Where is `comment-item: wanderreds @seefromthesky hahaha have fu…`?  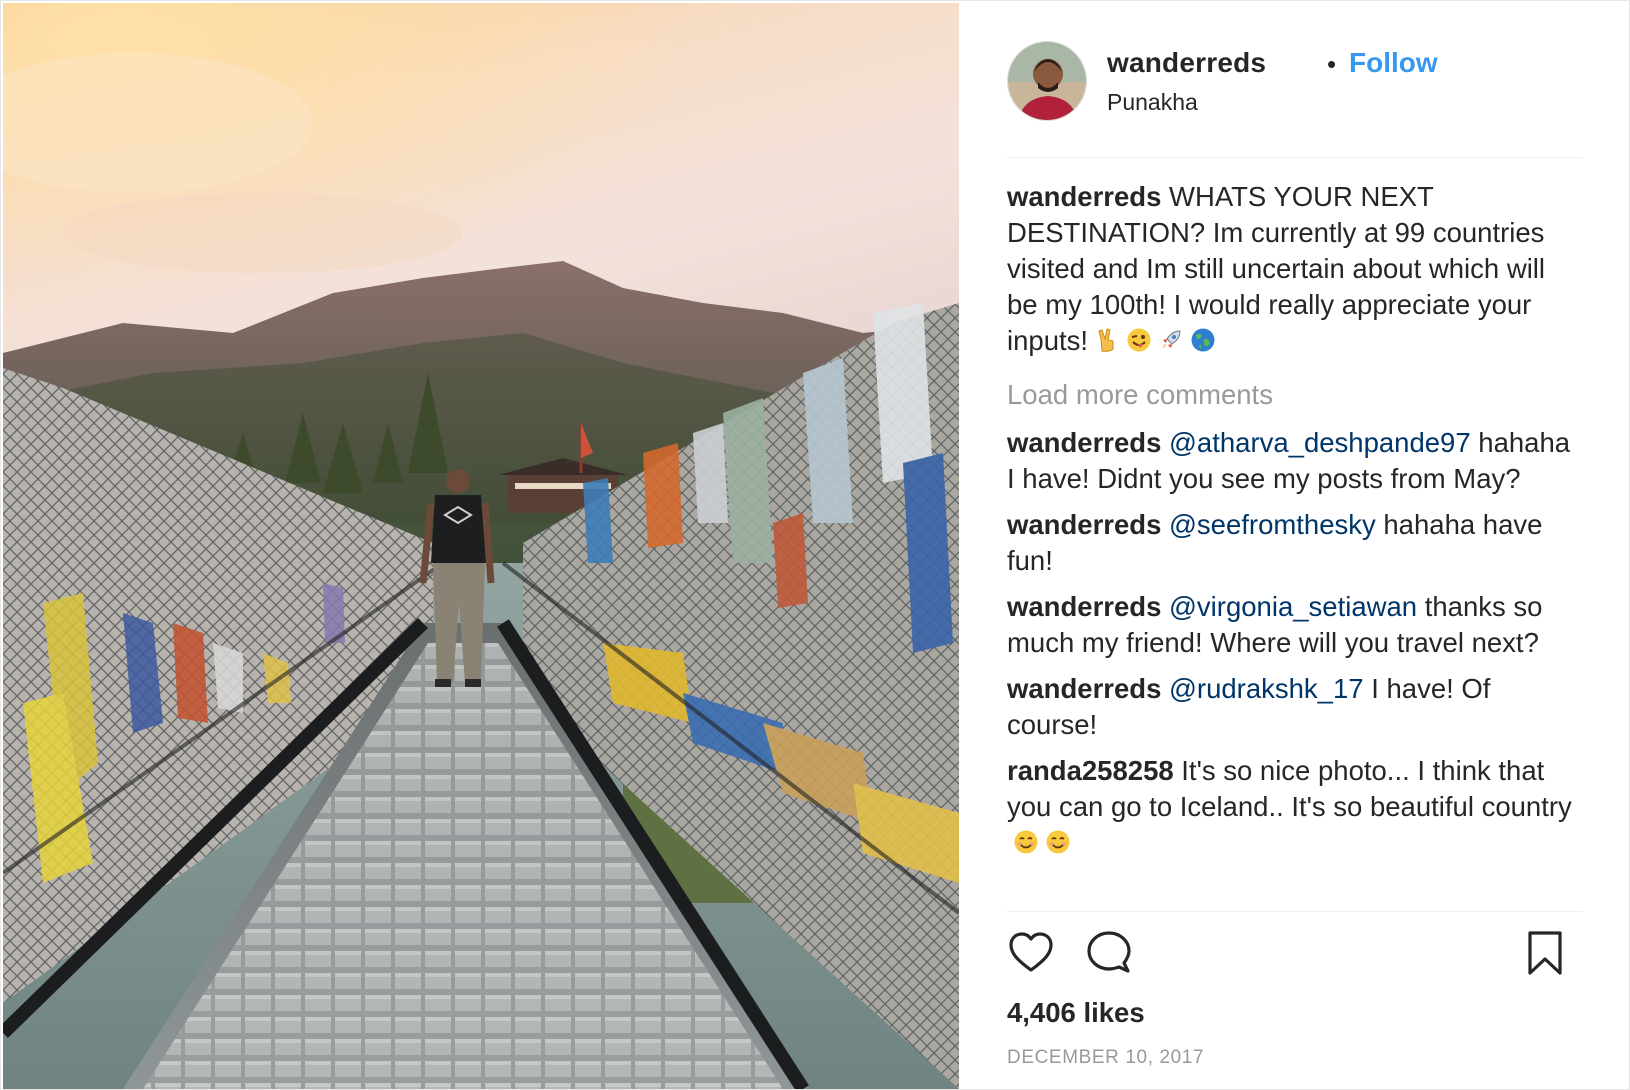
comment-item: wanderreds @seefromthesky hahaha have fu… is located at coordinates (1295, 543).